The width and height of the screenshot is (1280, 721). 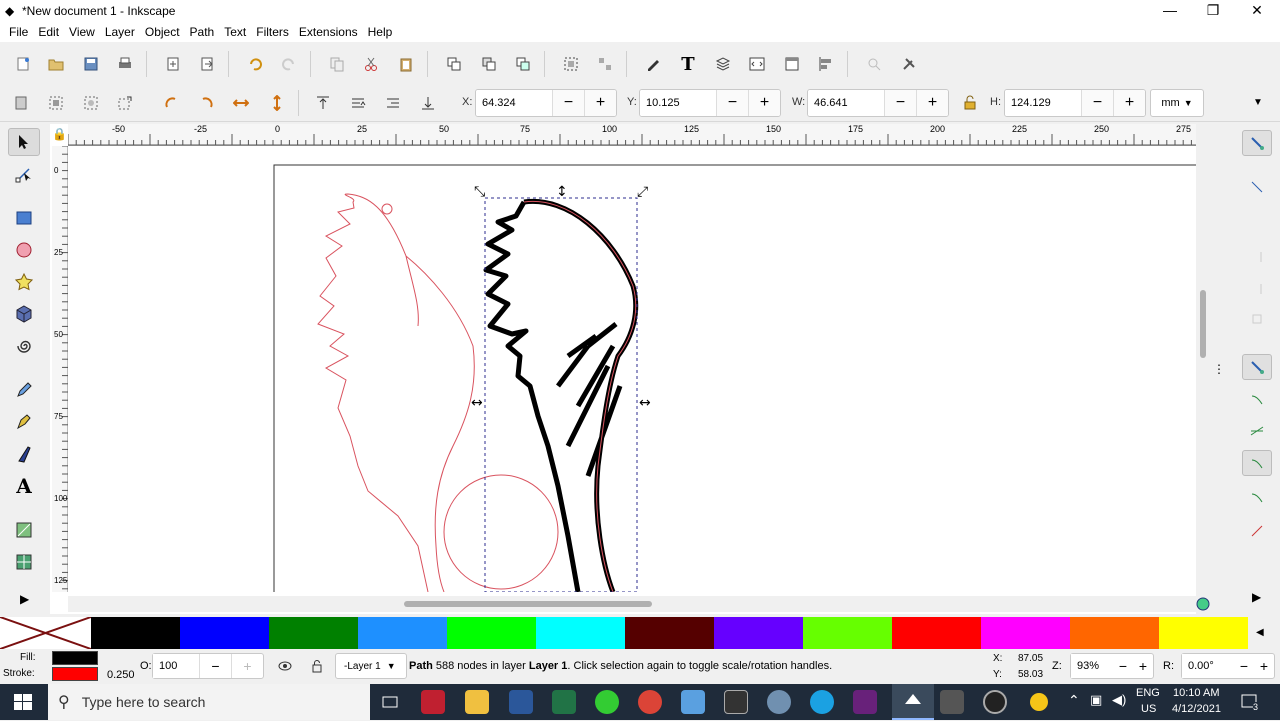 I want to click on snap-midpoints-icon, so click(x=1257, y=531).